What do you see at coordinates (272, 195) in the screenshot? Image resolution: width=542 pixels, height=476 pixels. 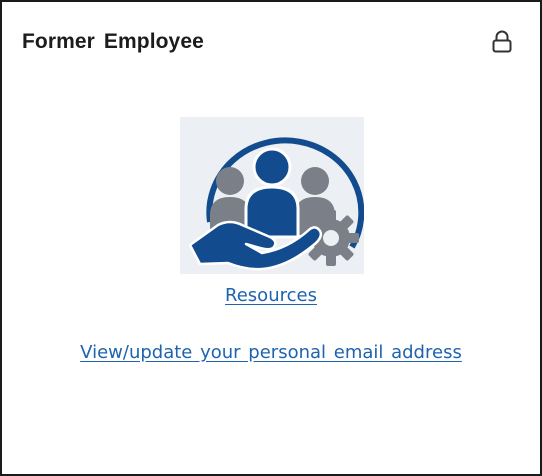 I see `people-hand-gear-icon` at bounding box center [272, 195].